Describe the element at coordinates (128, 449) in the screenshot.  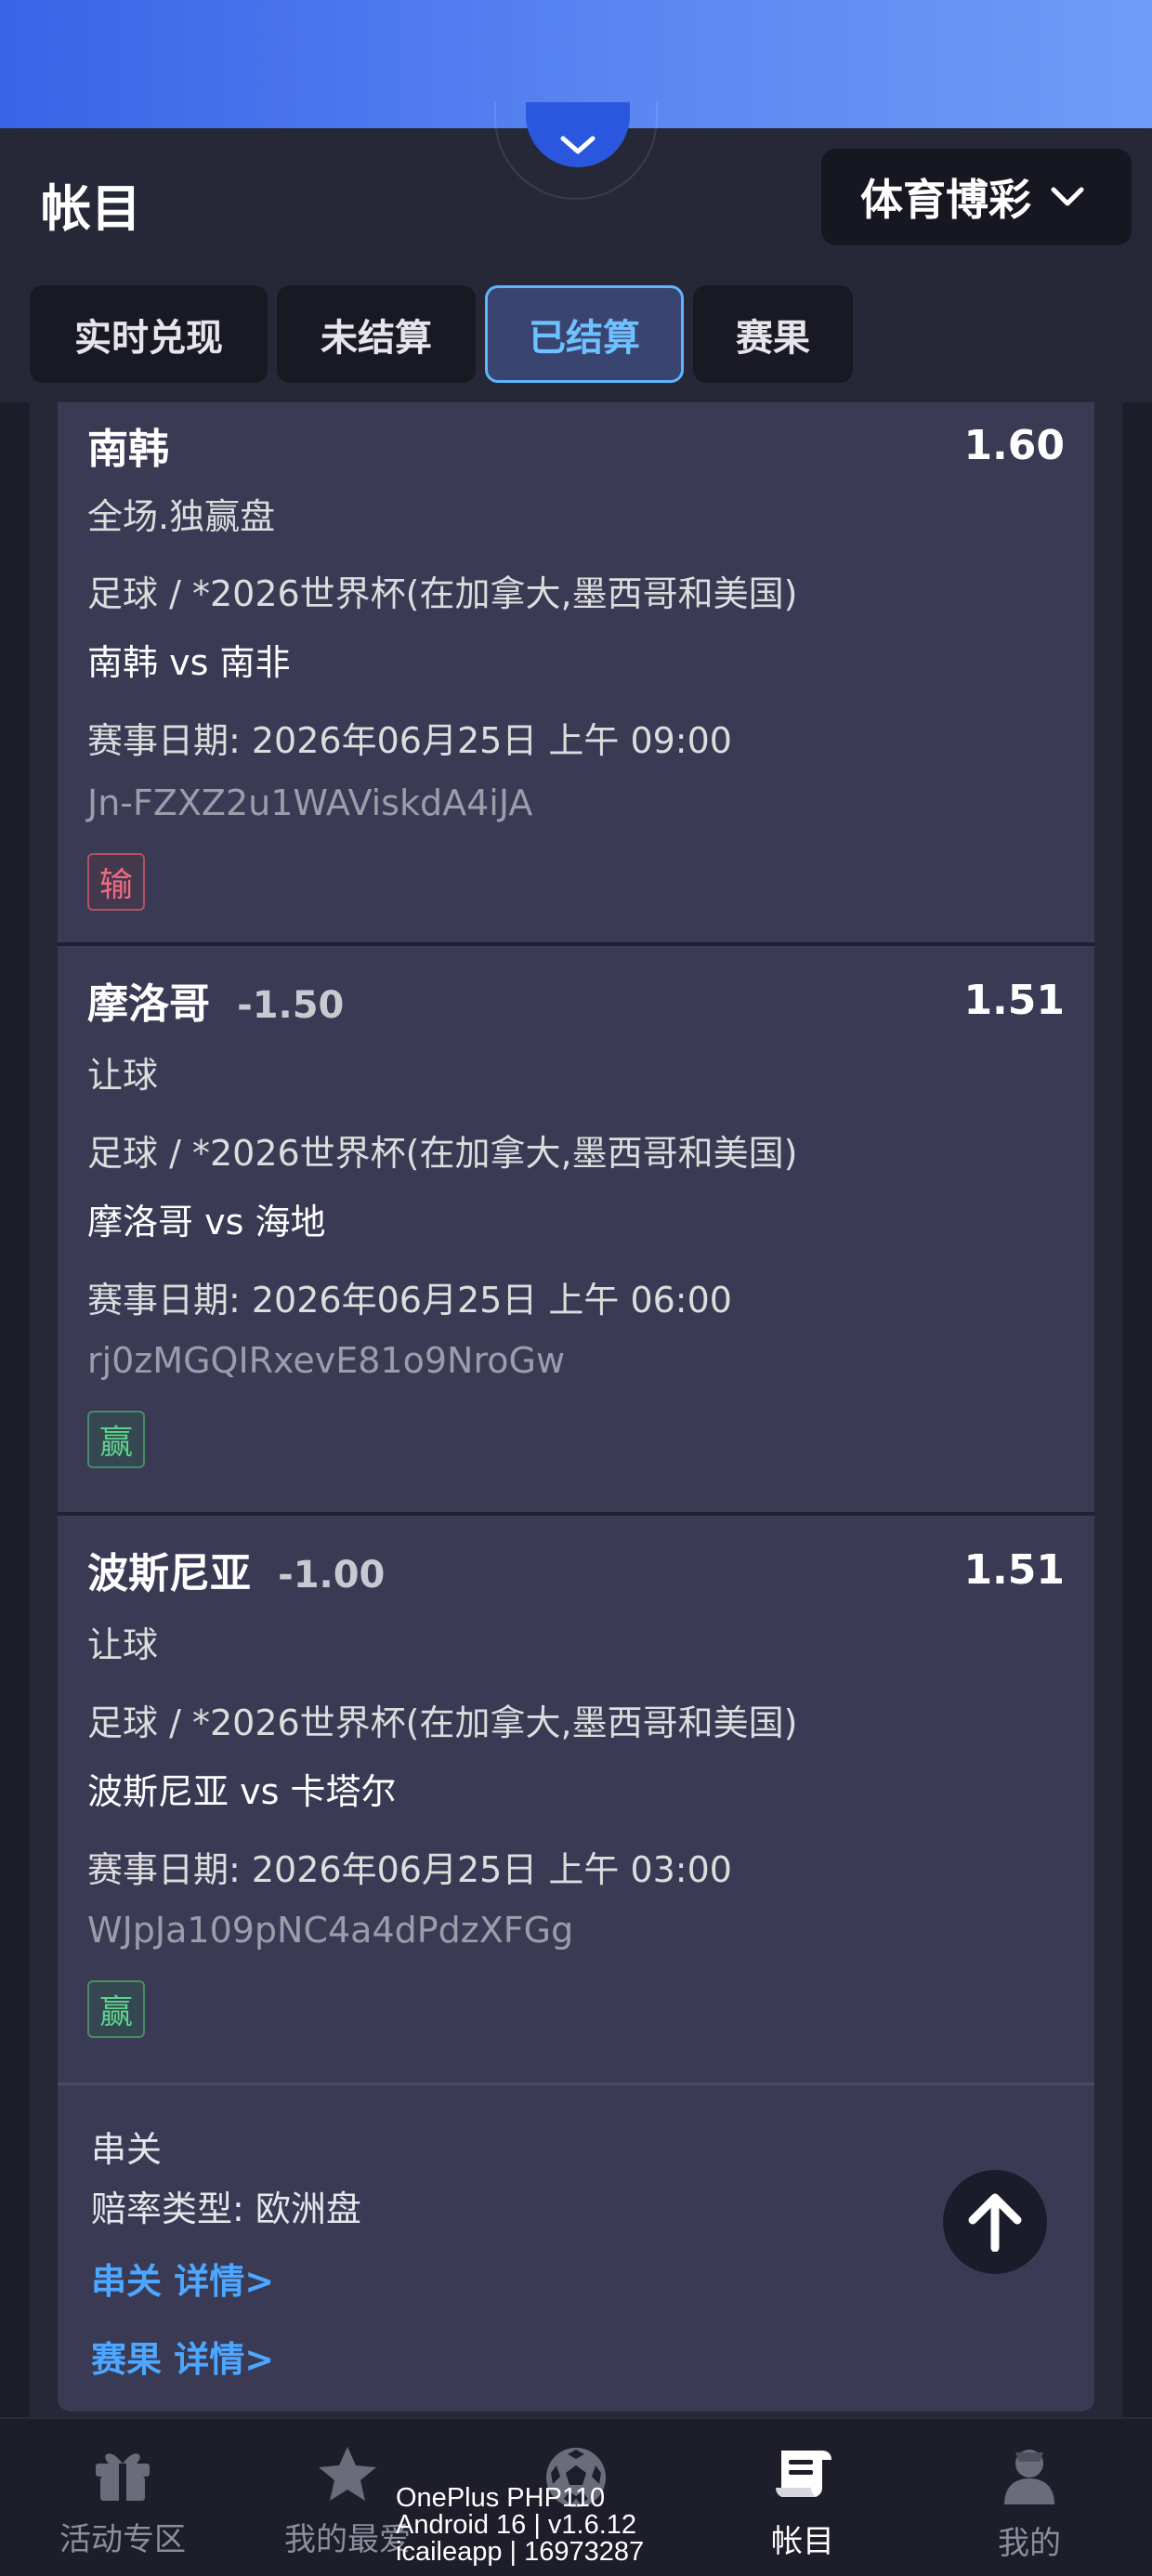
I see `bet-selection: 南韩` at that location.